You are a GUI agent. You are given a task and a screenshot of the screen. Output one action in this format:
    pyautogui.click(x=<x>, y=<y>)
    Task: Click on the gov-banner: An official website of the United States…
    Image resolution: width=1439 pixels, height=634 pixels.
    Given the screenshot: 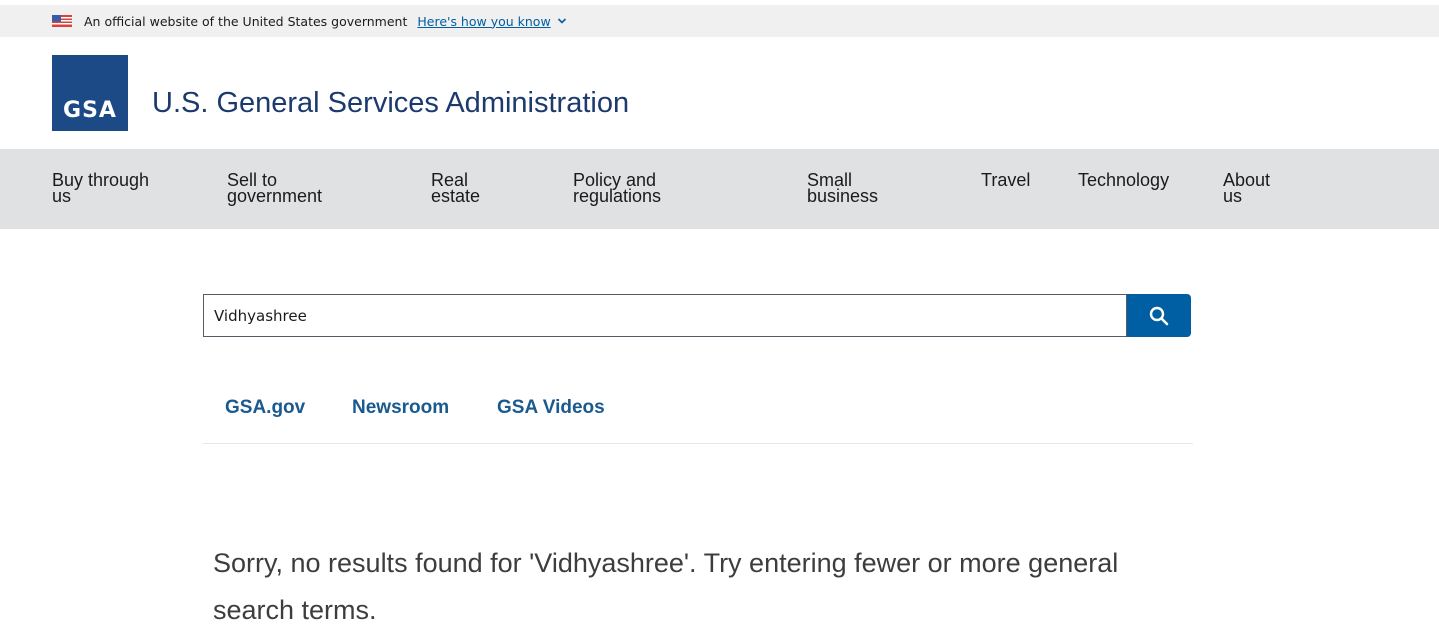 What is the action you would take?
    pyautogui.click(x=719, y=21)
    